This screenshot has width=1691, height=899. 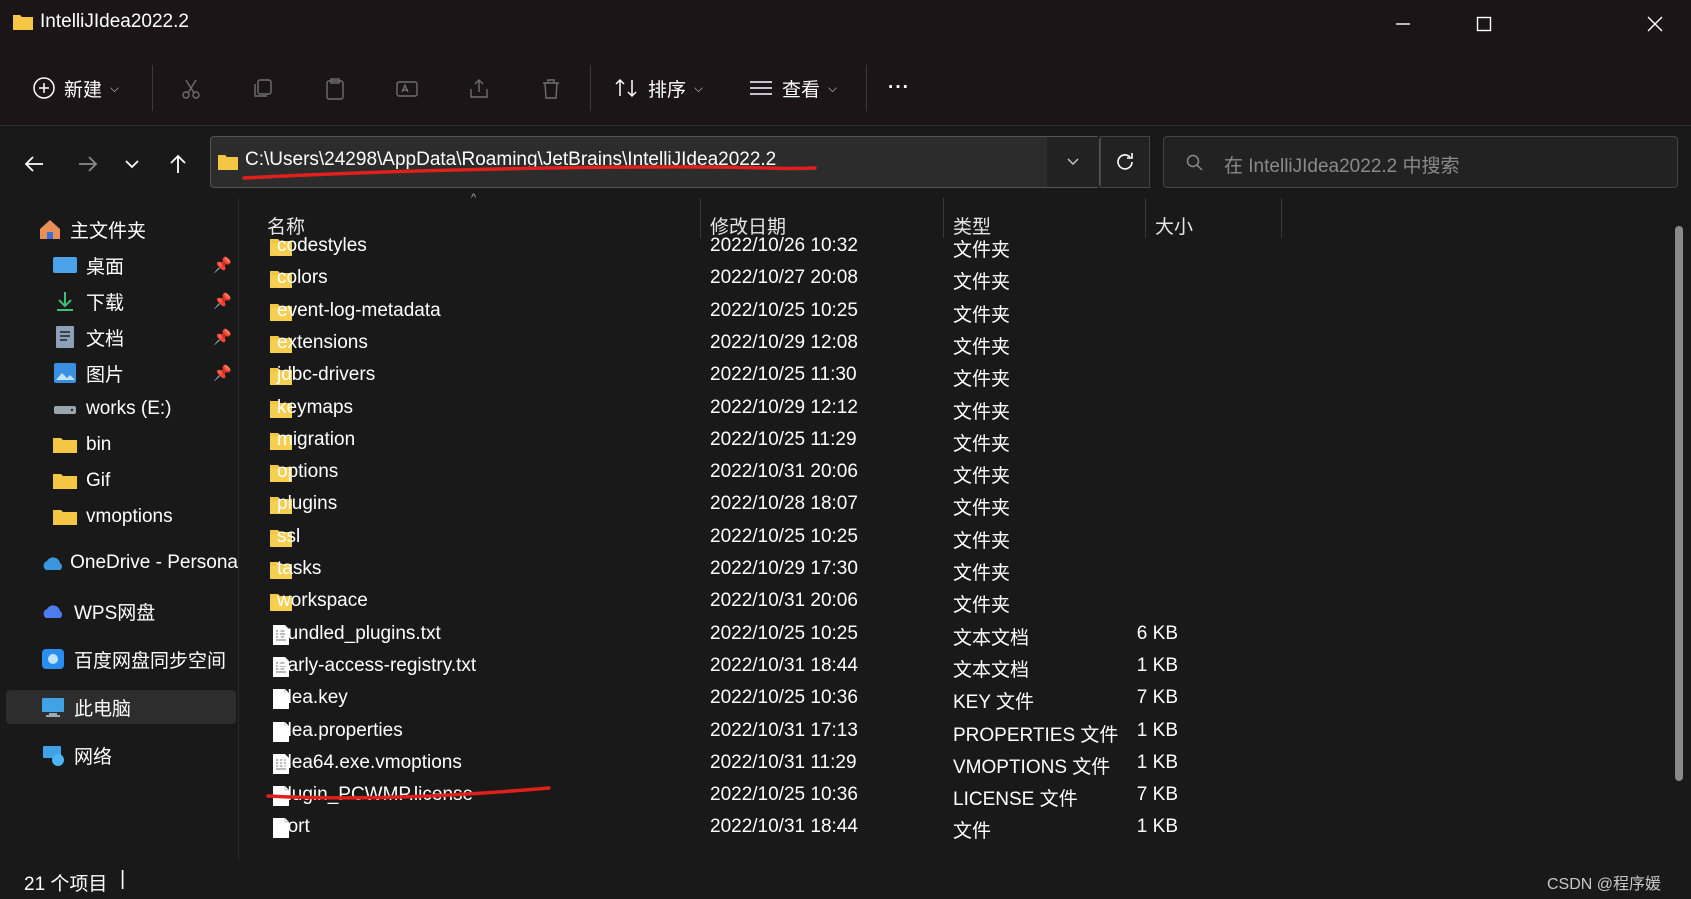 I want to click on file-row: idea.key 2022/10/25 10:36 KEY 文件 7 KB, so click(x=754, y=699).